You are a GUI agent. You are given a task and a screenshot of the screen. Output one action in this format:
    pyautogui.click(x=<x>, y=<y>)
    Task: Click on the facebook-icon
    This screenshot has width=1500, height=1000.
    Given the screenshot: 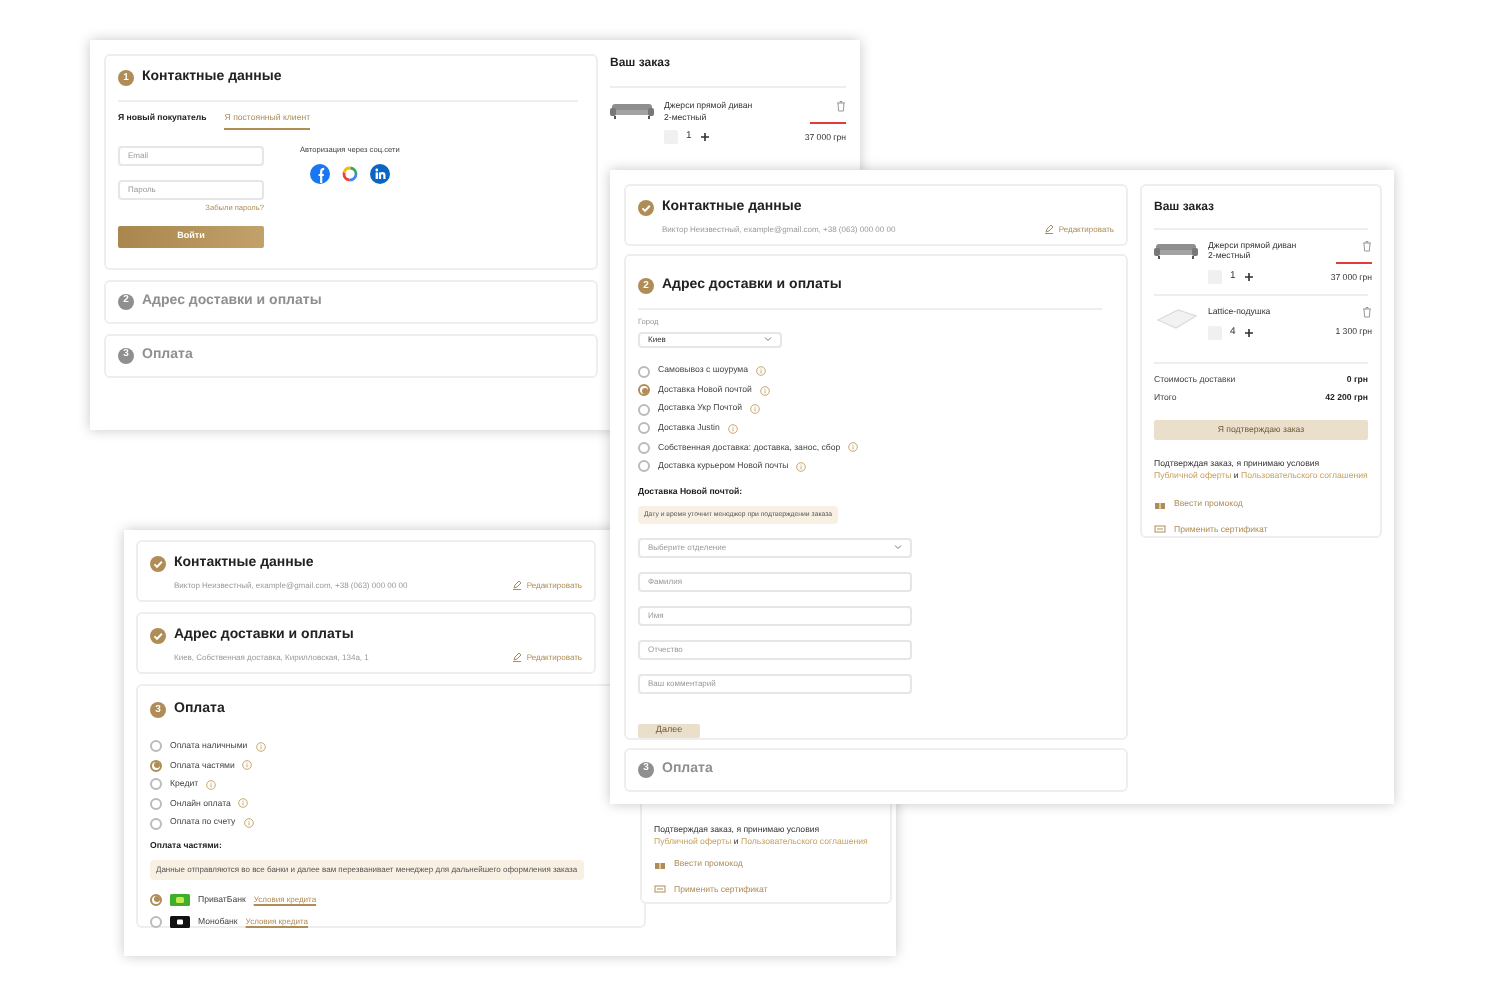 What is the action you would take?
    pyautogui.click(x=319, y=173)
    